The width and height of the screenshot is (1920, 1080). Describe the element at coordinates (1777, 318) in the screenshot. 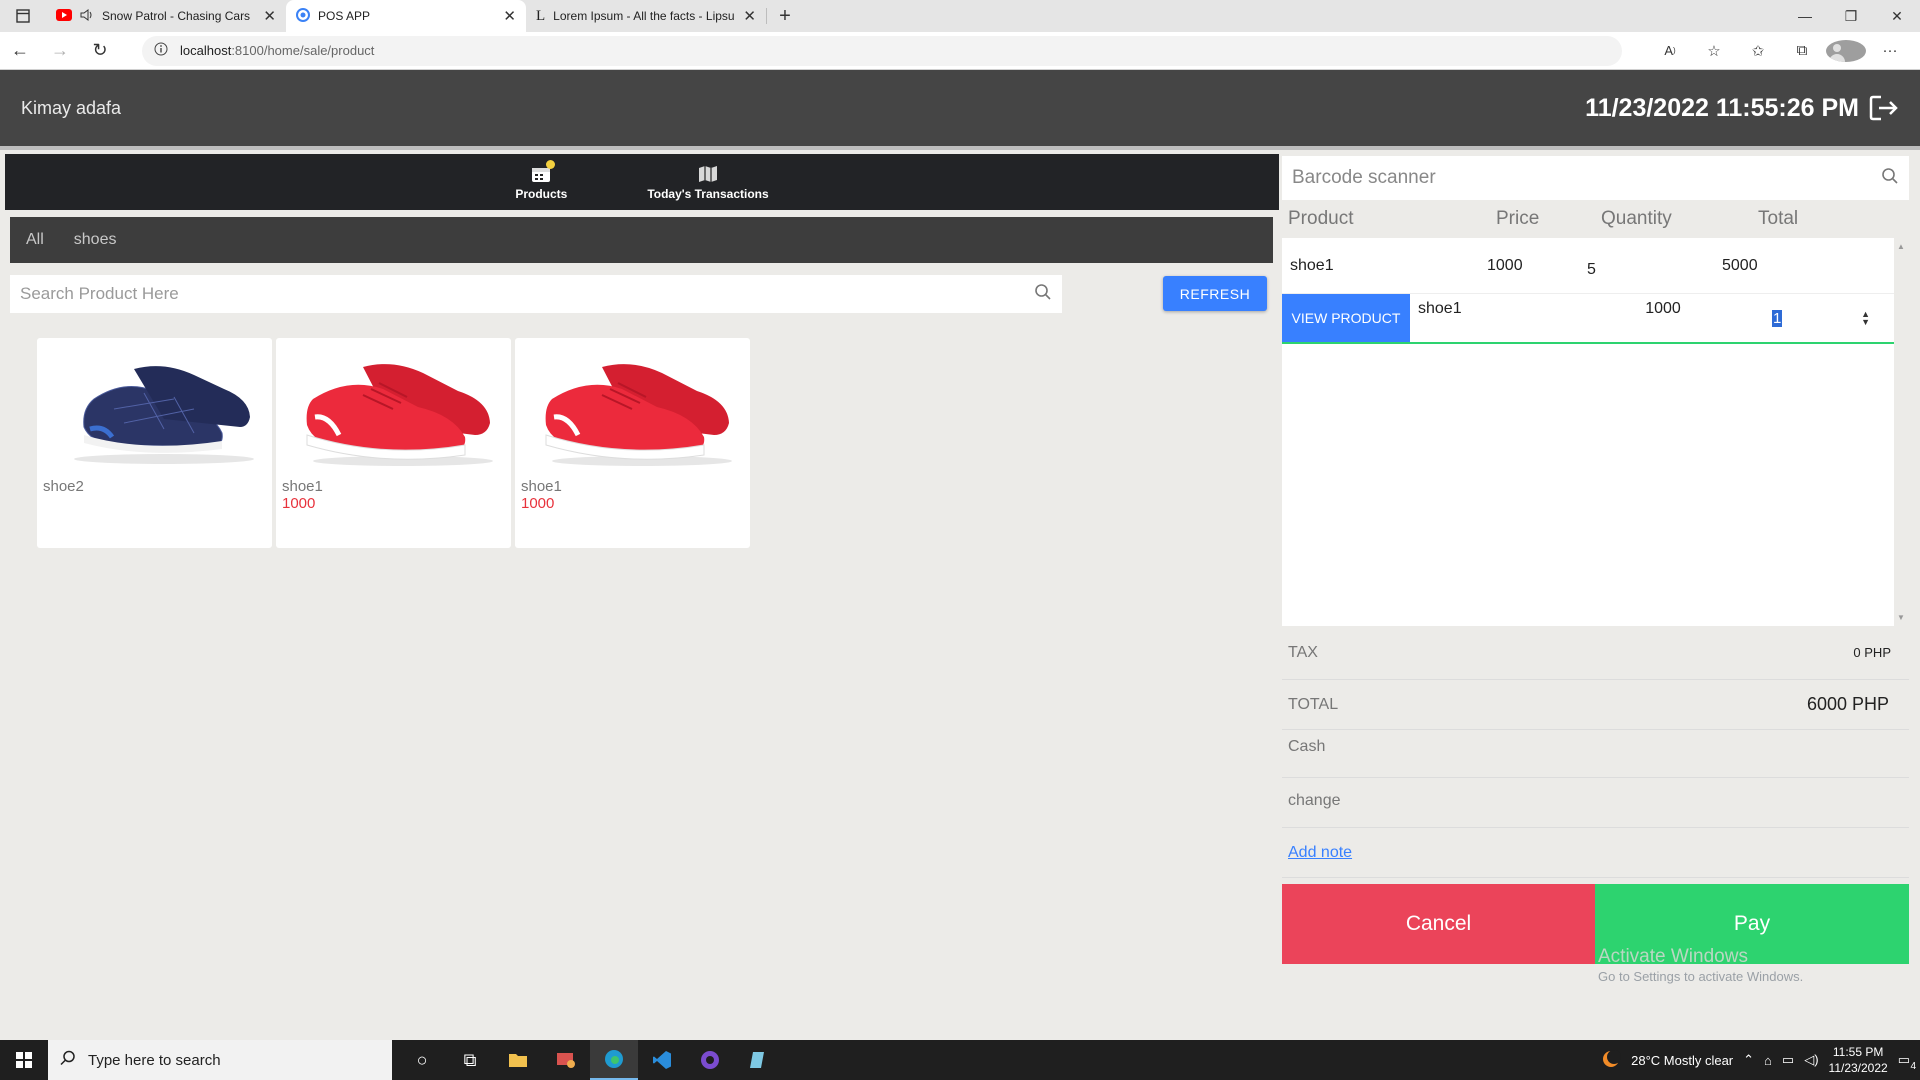

I see `quantity-input: 1` at that location.